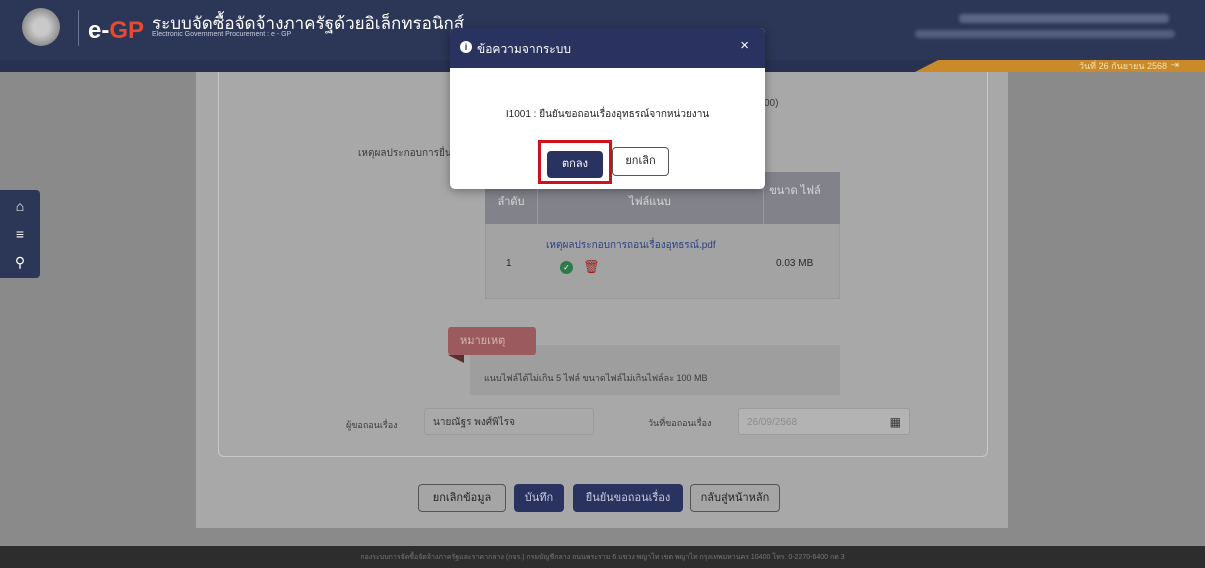 The width and height of the screenshot is (1205, 568). I want to click on back-home-button: กลับสู่หน้าหลัก, so click(735, 498).